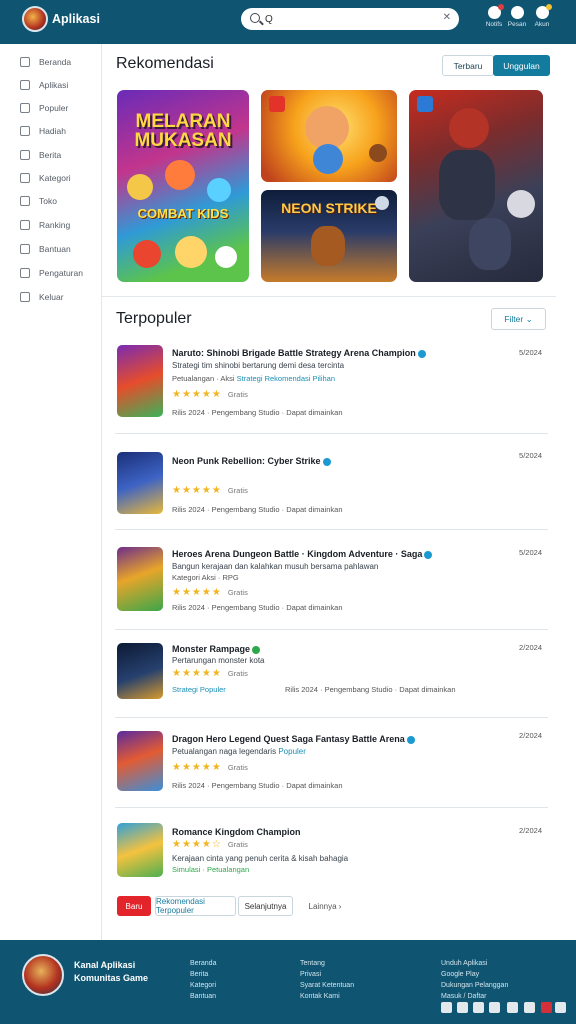  What do you see at coordinates (494, 1007) in the screenshot?
I see `youtube-icon` at bounding box center [494, 1007].